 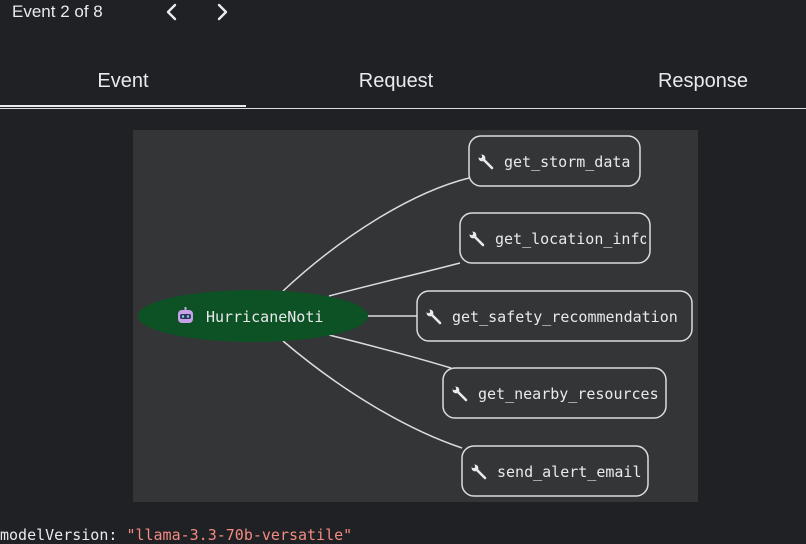 I want to click on tab-request: Request, so click(x=396, y=81).